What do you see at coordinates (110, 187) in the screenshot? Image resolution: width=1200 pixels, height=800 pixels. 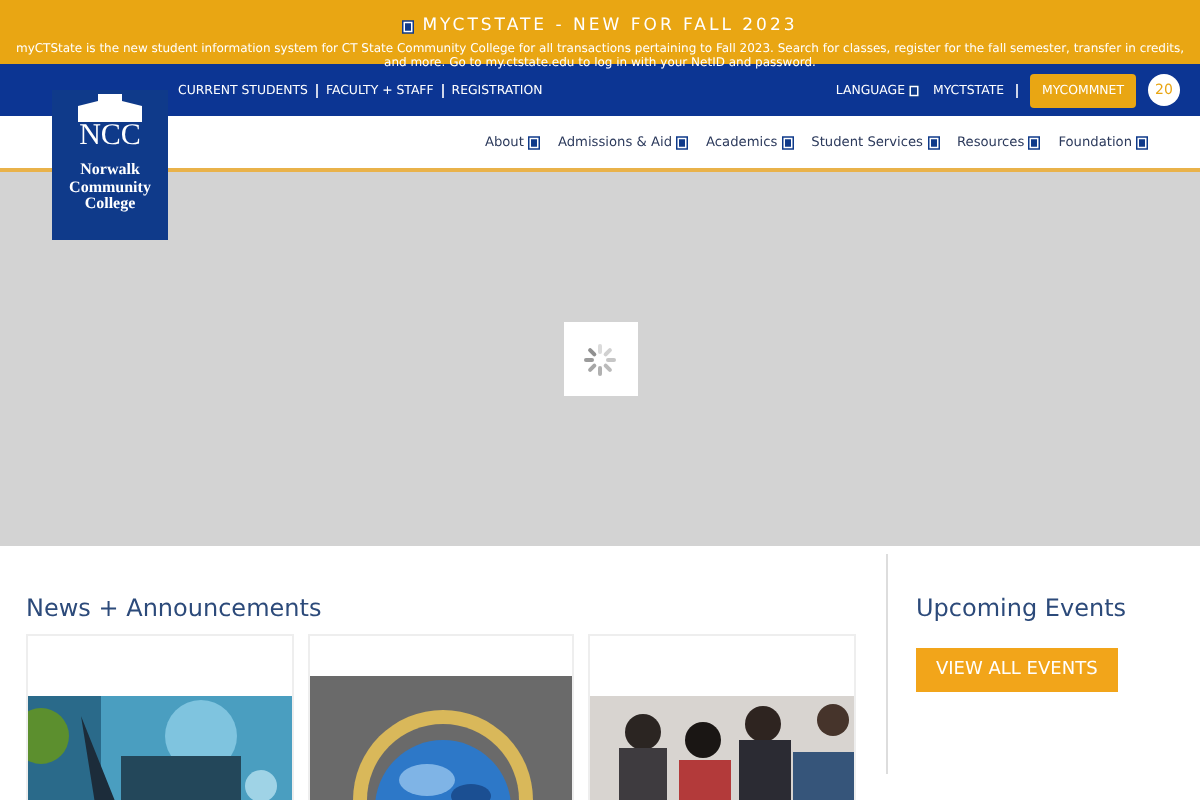 I see `logo-name: Norwalk Community College` at bounding box center [110, 187].